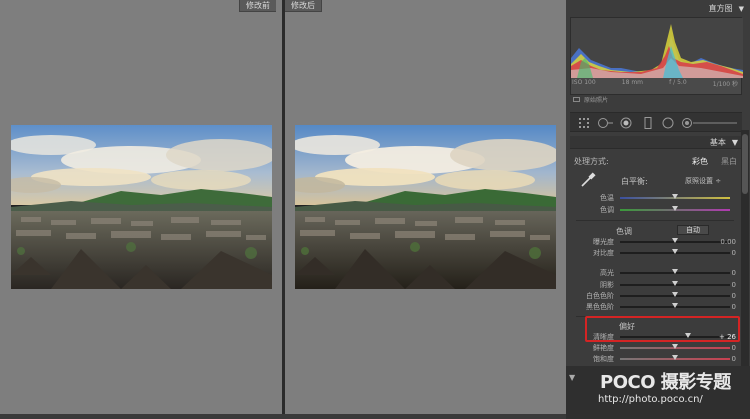 The height and width of the screenshot is (419, 750). What do you see at coordinates (654, 253) in the screenshot?
I see `contrast-slider: 对比度 0` at bounding box center [654, 253].